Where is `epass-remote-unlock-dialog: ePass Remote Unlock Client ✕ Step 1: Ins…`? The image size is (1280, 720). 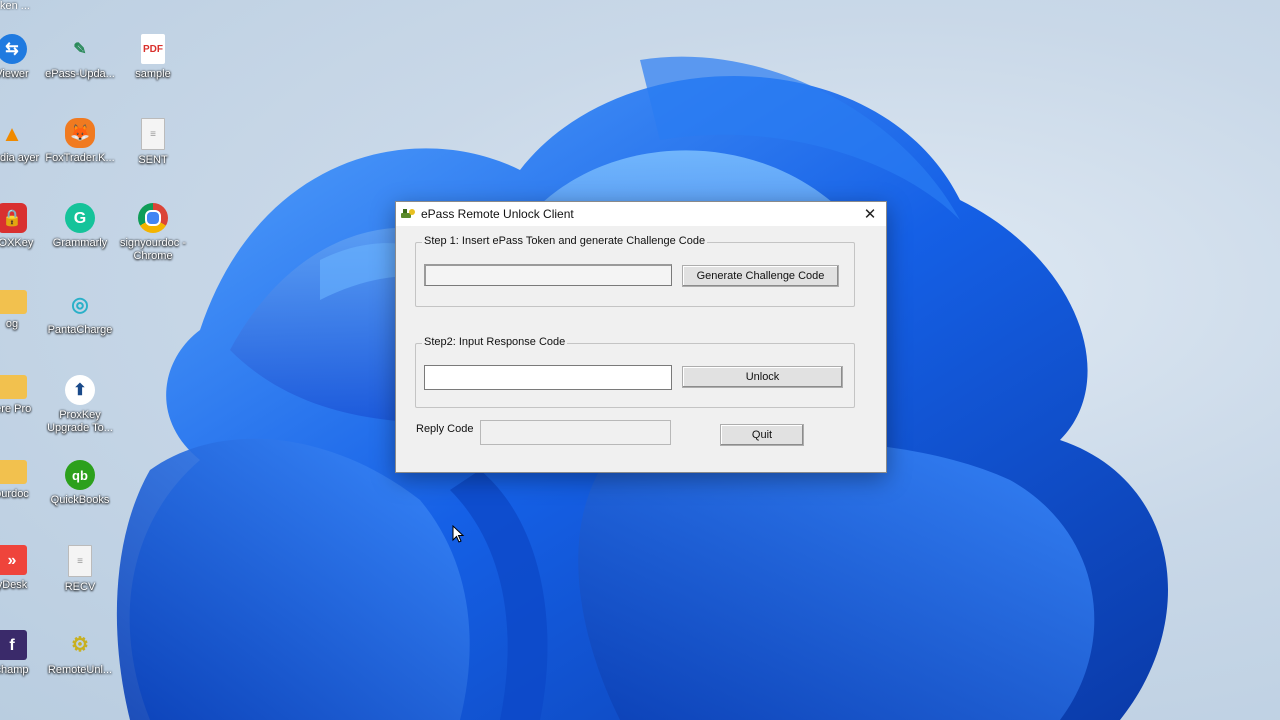 epass-remote-unlock-dialog: ePass Remote Unlock Client ✕ Step 1: Ins… is located at coordinates (641, 337).